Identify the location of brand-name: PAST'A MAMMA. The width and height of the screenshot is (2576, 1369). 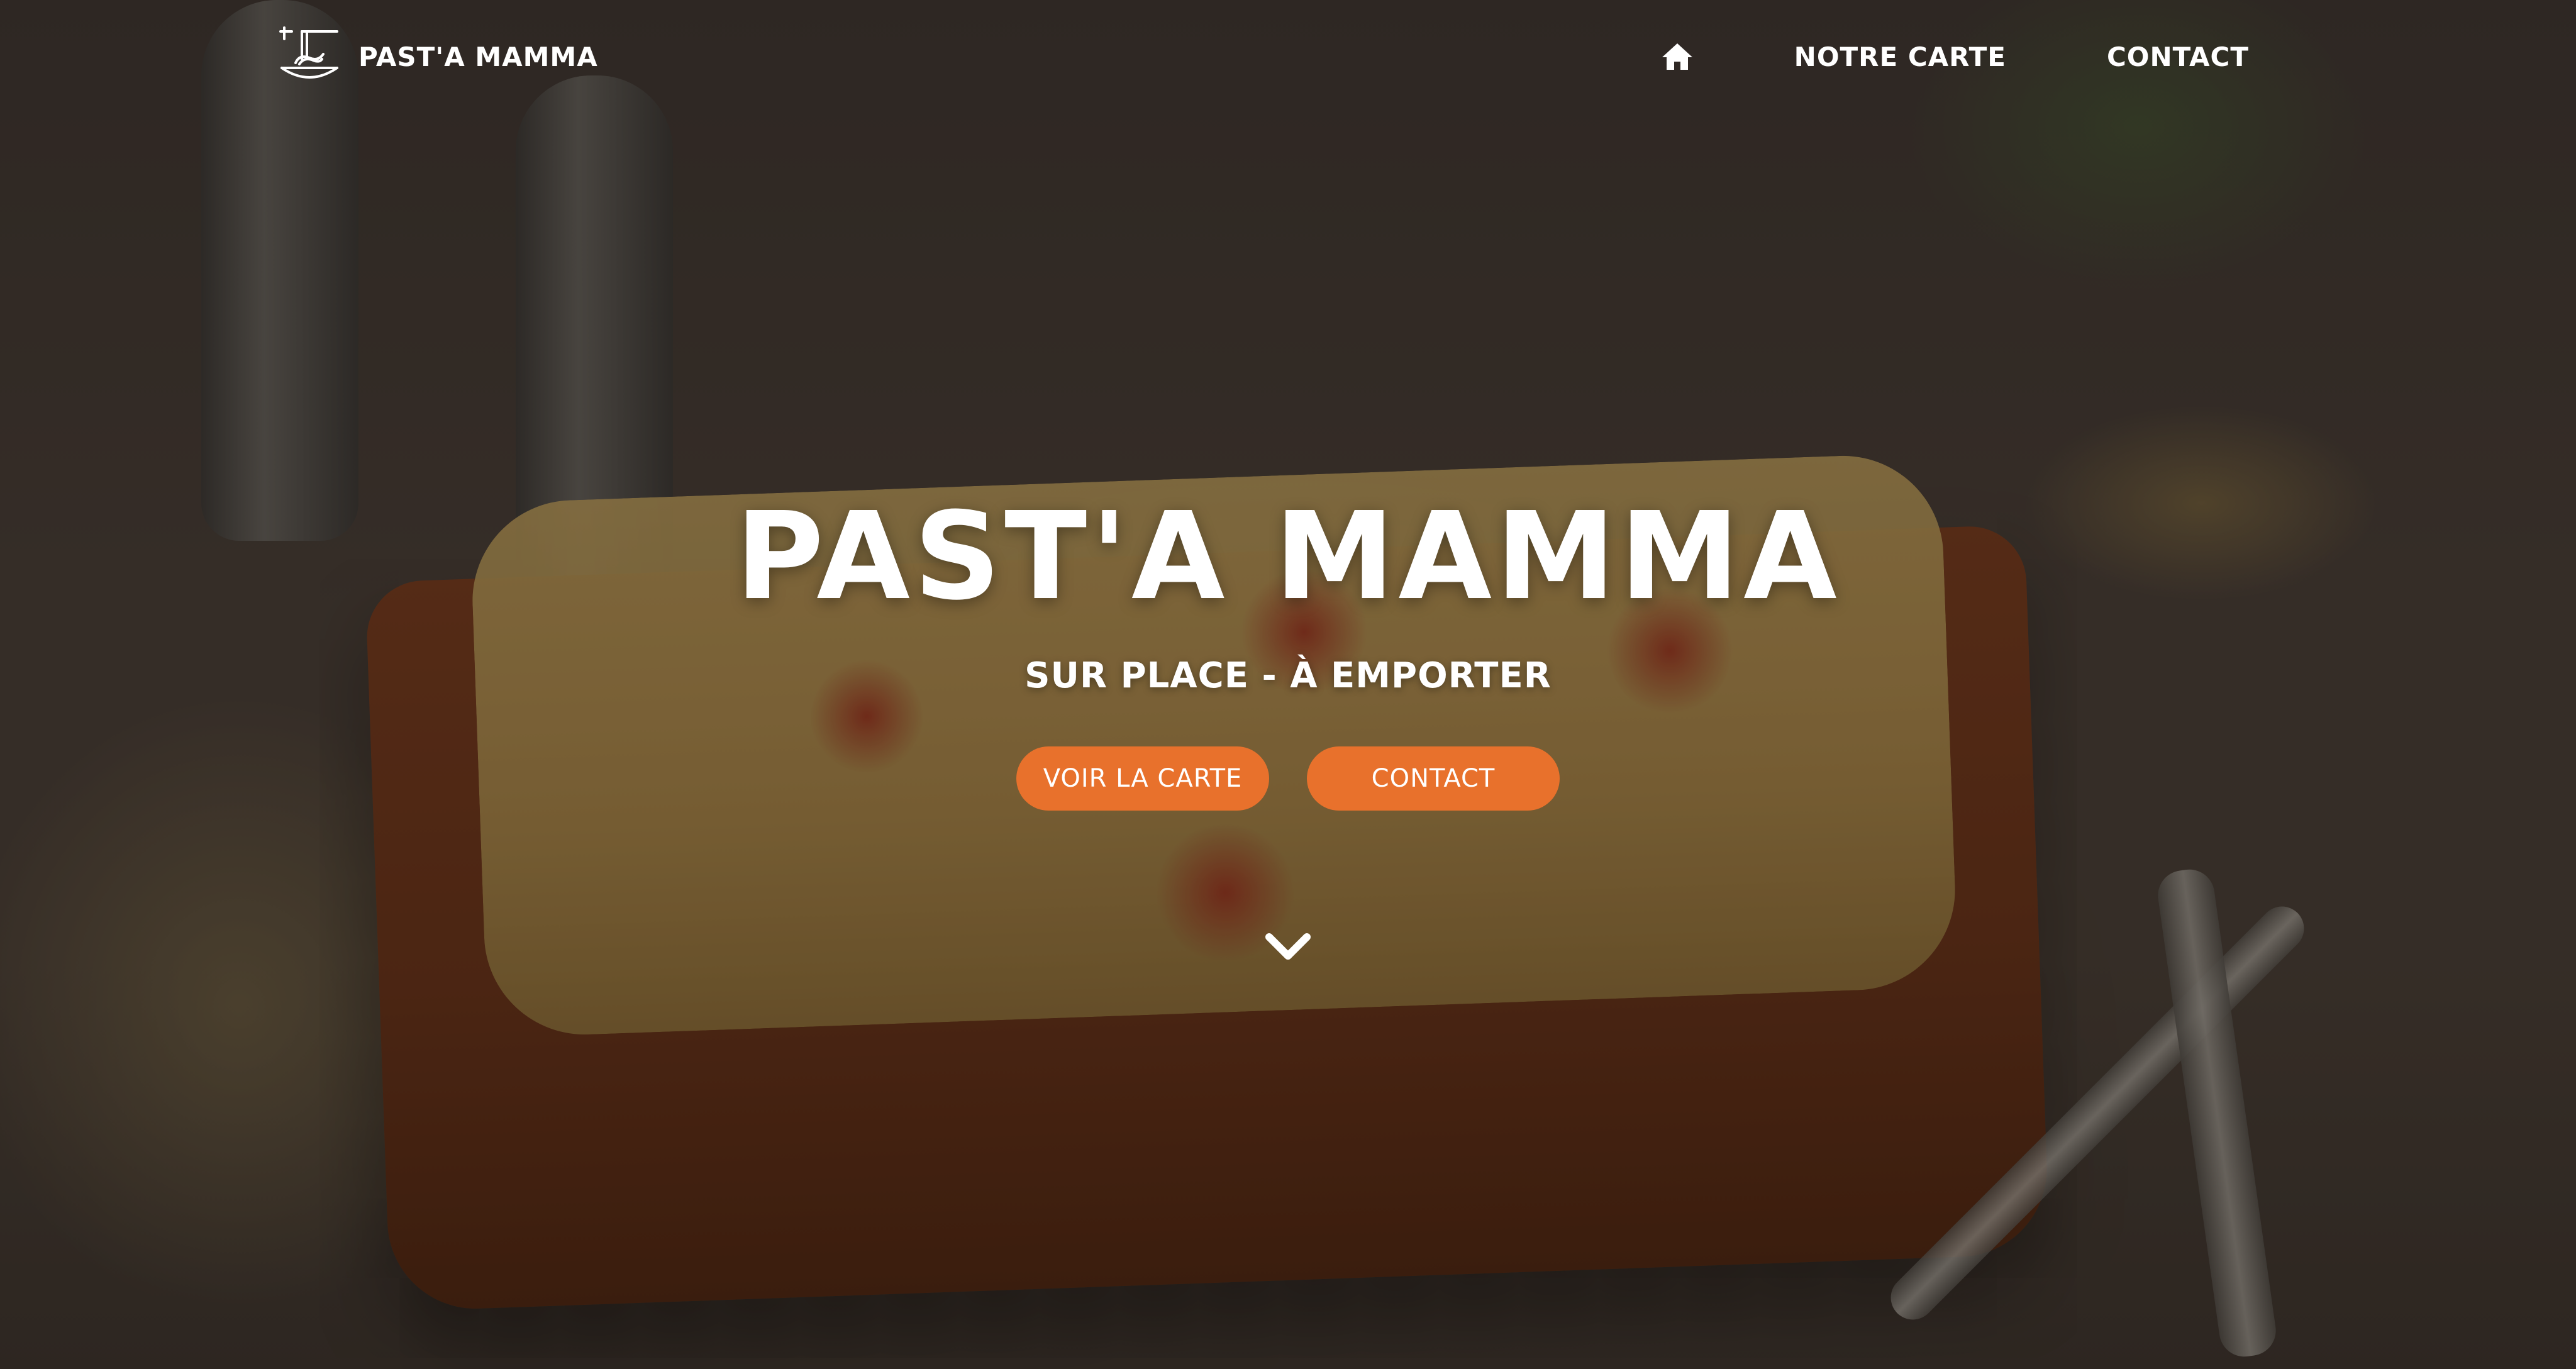
(478, 57).